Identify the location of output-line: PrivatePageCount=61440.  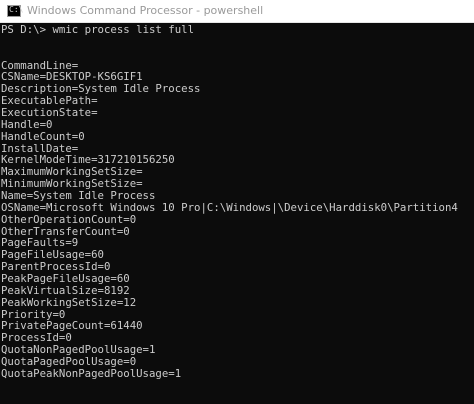
(72, 326).